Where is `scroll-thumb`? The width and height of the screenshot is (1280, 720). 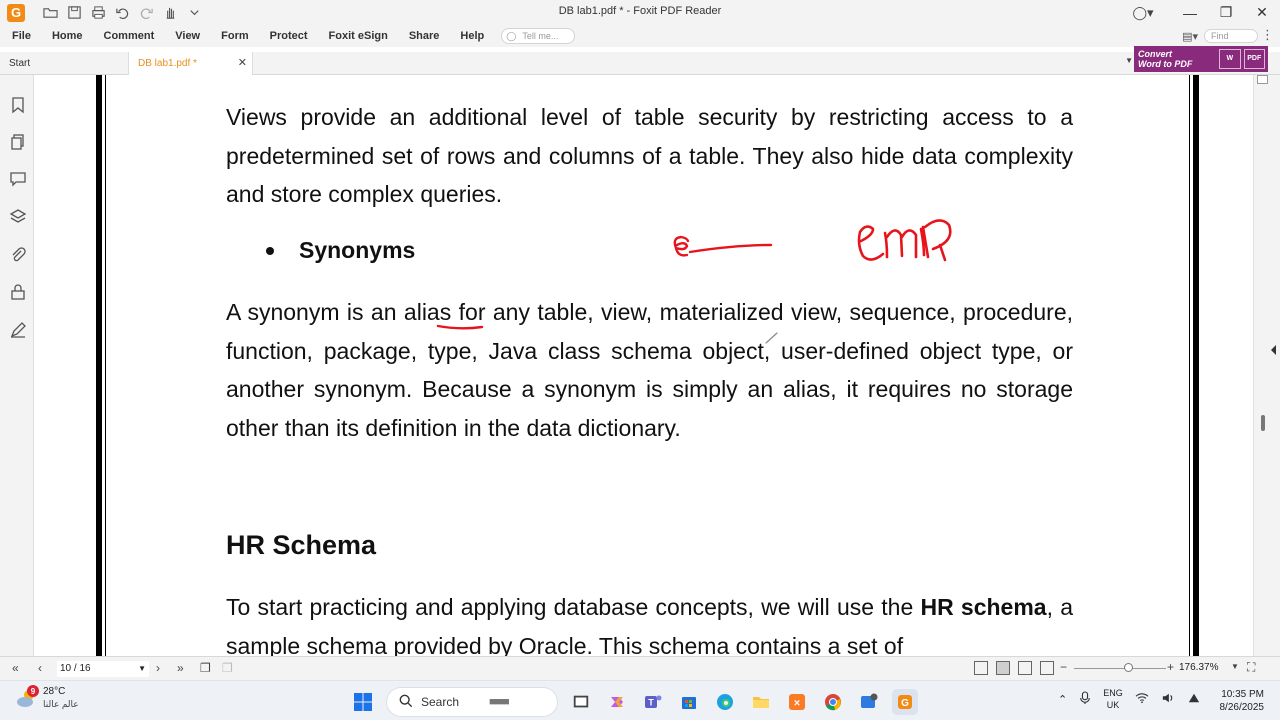 scroll-thumb is located at coordinates (1263, 423).